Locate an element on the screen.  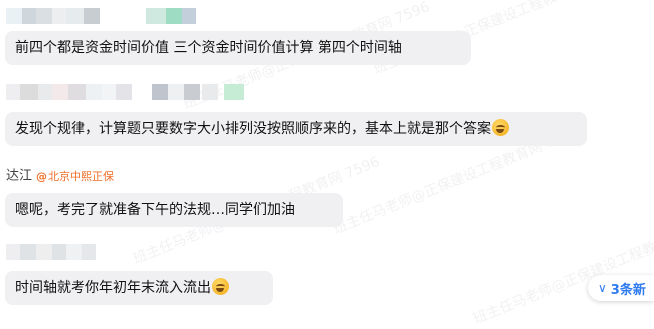
chevron-down-icon: ∨ is located at coordinates (602, 288).